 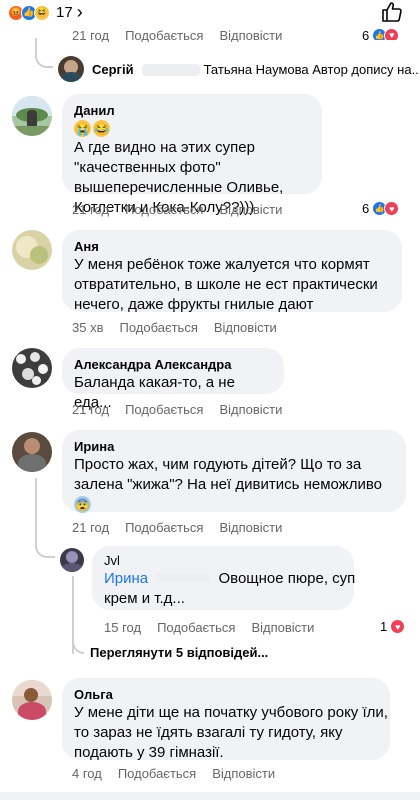 I want to click on comment-author: Александра Александра, so click(x=173, y=364).